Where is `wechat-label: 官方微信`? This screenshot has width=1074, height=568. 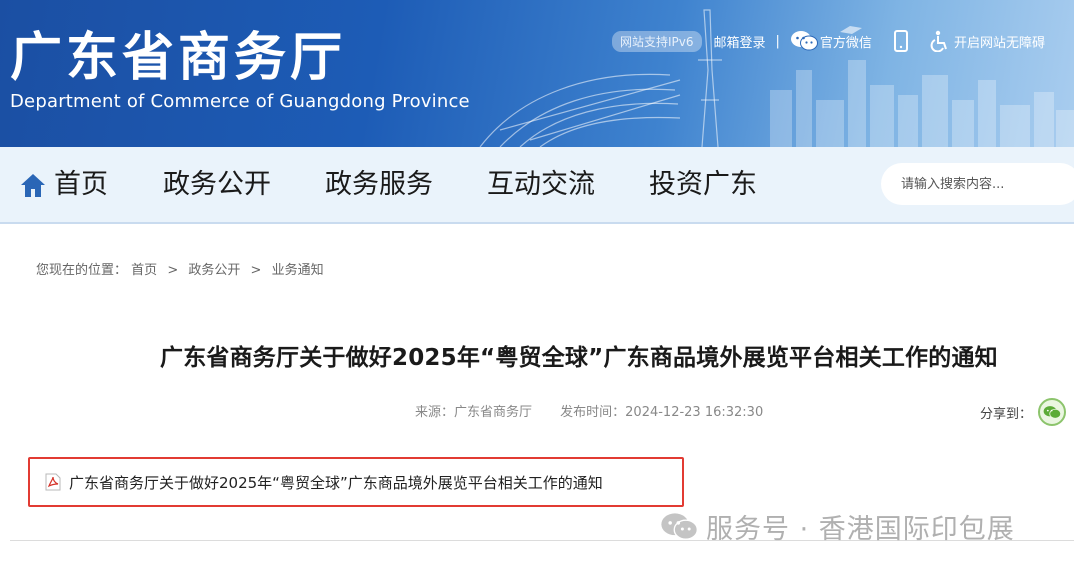
wechat-label: 官方微信 is located at coordinates (845, 43).